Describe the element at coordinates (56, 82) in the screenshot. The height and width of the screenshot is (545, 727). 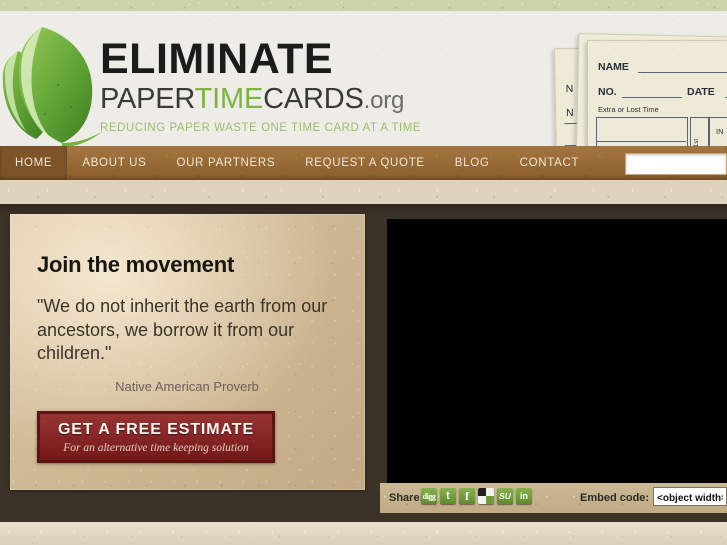
I see `leaf-icon` at that location.